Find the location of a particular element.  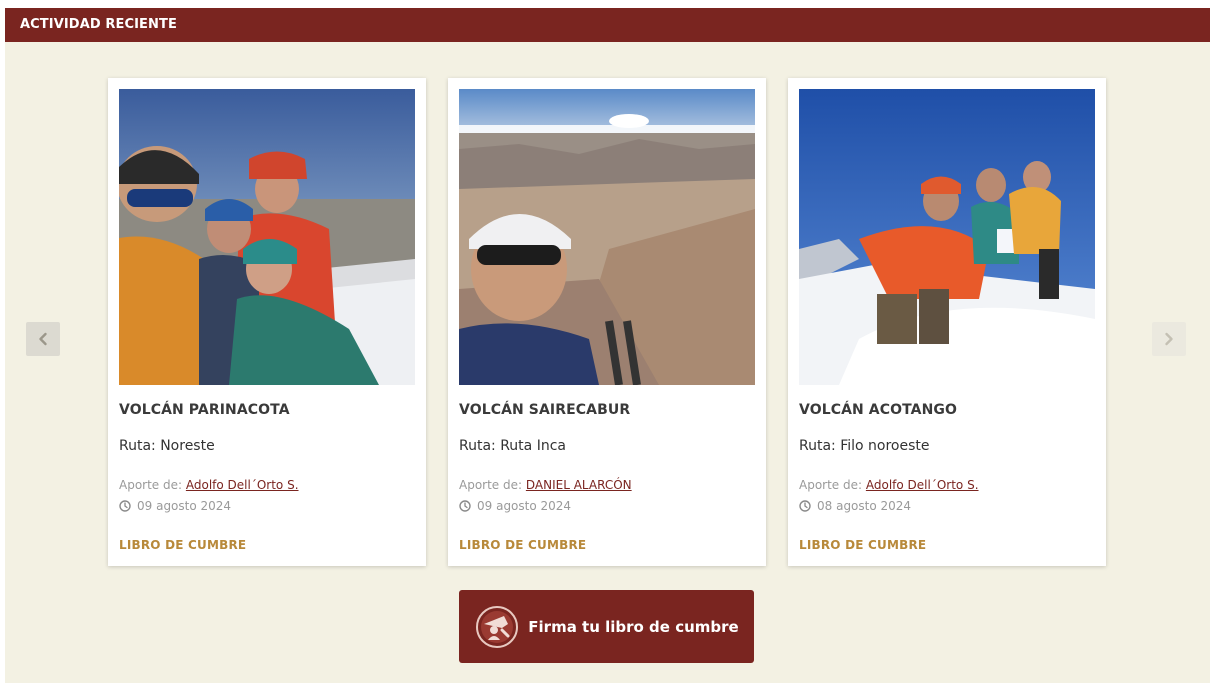

section-header: ACTIVIDAD RECIENTE is located at coordinates (607, 25).